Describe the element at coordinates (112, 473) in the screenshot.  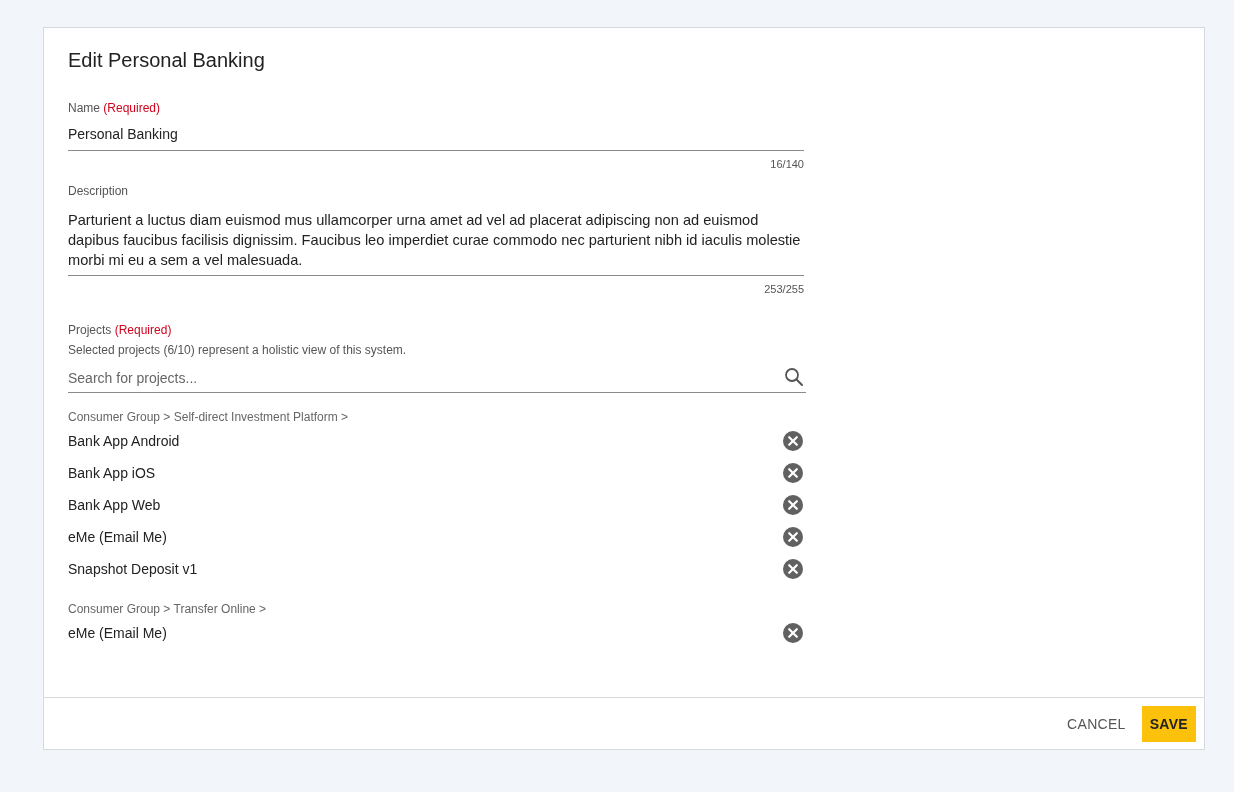
I see `project-name: Bank App iOS` at that location.